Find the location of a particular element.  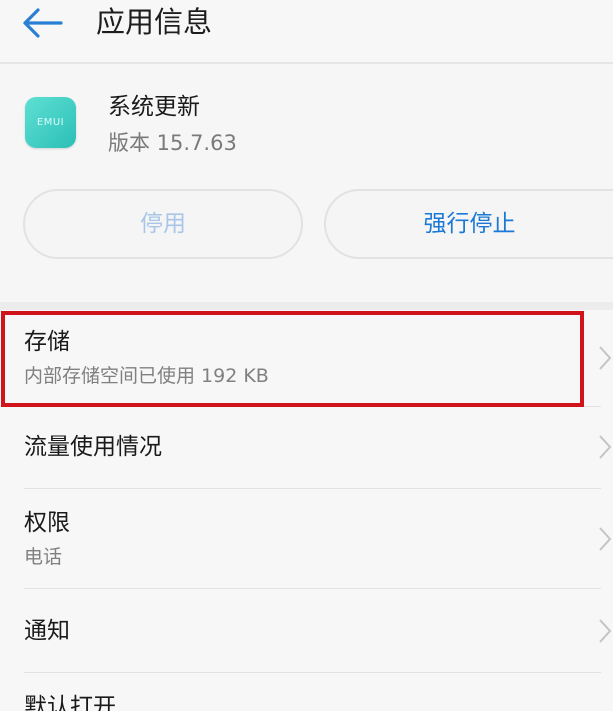

app-version: 版本 15.7.63 is located at coordinates (172, 143).